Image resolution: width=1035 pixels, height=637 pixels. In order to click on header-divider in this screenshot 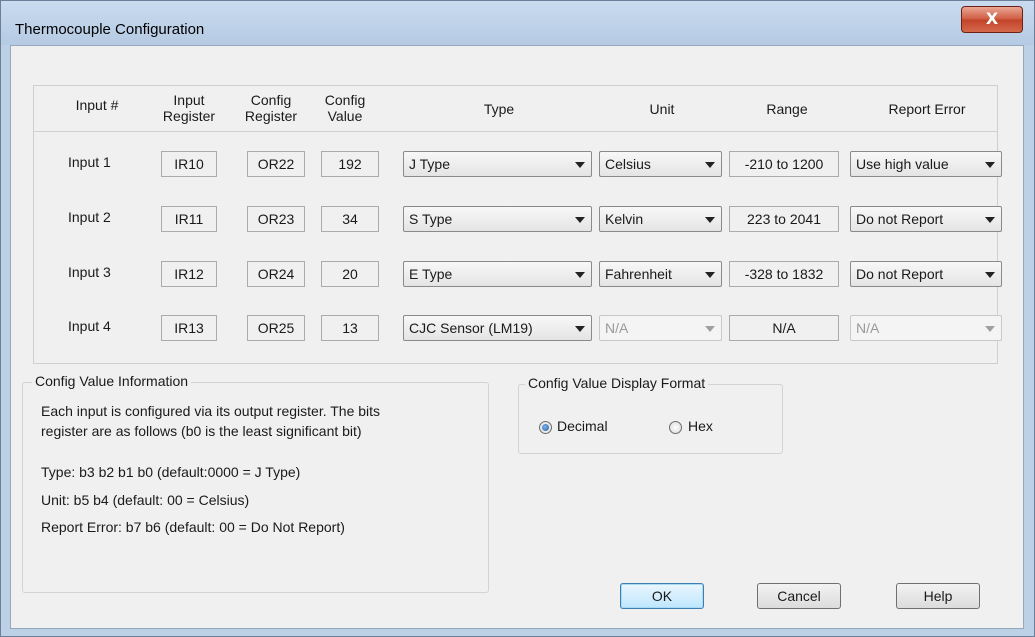, I will do `click(515, 131)`.